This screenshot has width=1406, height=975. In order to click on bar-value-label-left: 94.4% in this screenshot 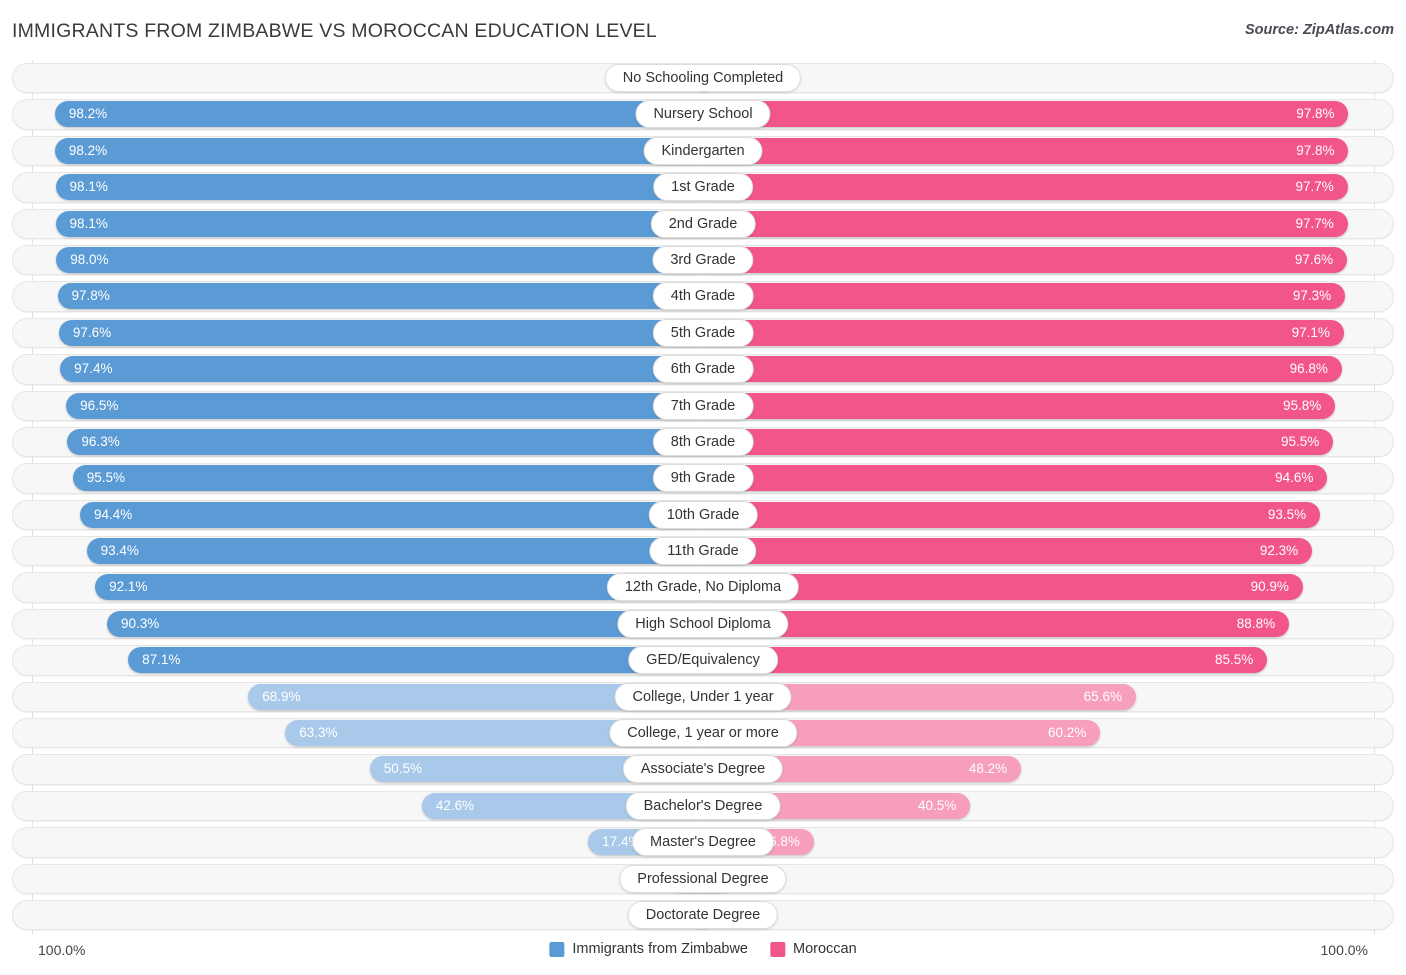, I will do `click(113, 514)`.